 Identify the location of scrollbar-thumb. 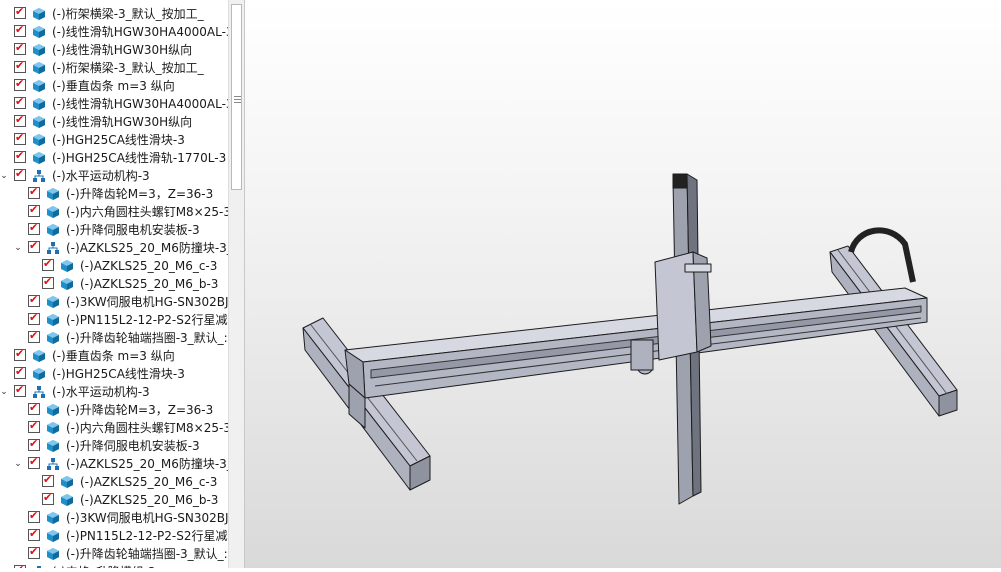
(236, 97).